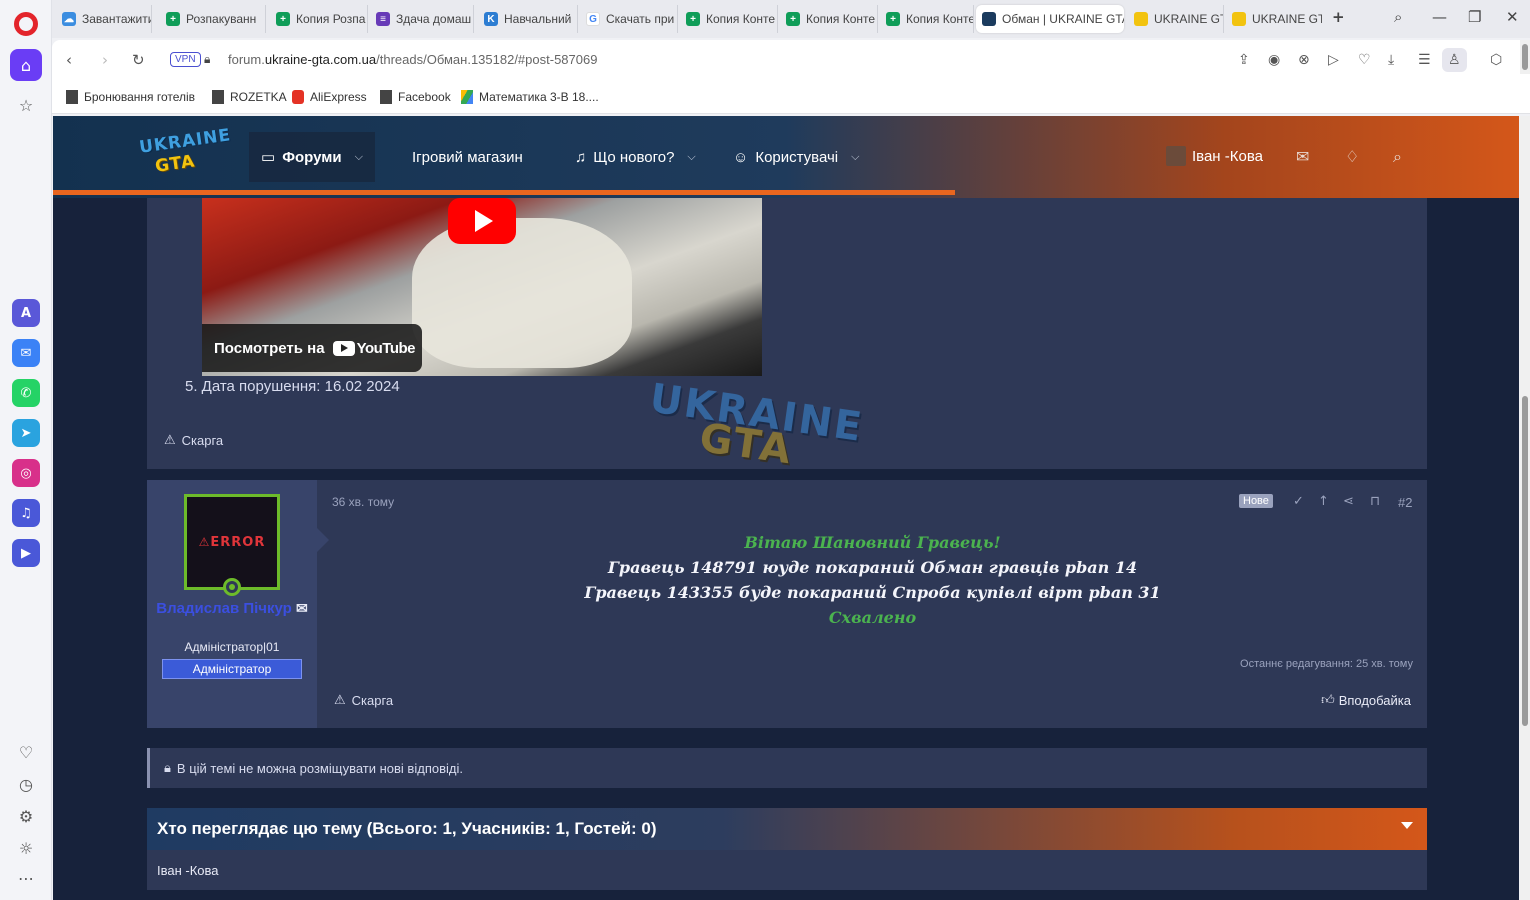  What do you see at coordinates (188, 870) in the screenshot?
I see `viewer-name: Іван -Кова` at bounding box center [188, 870].